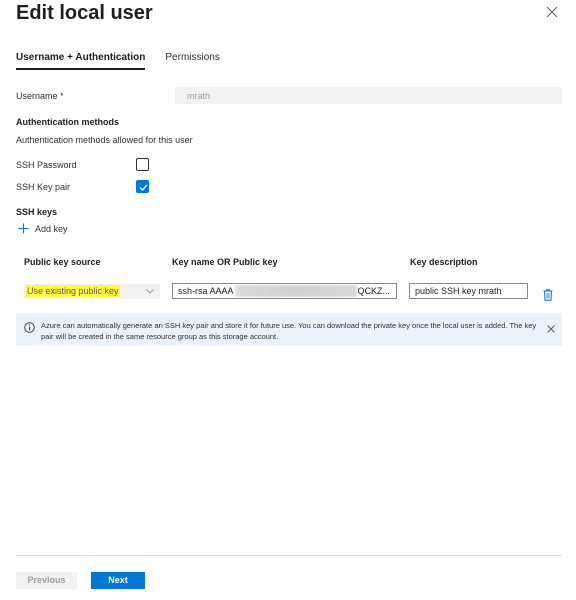  Describe the element at coordinates (40, 96) in the screenshot. I see `username-label: Username *` at that location.